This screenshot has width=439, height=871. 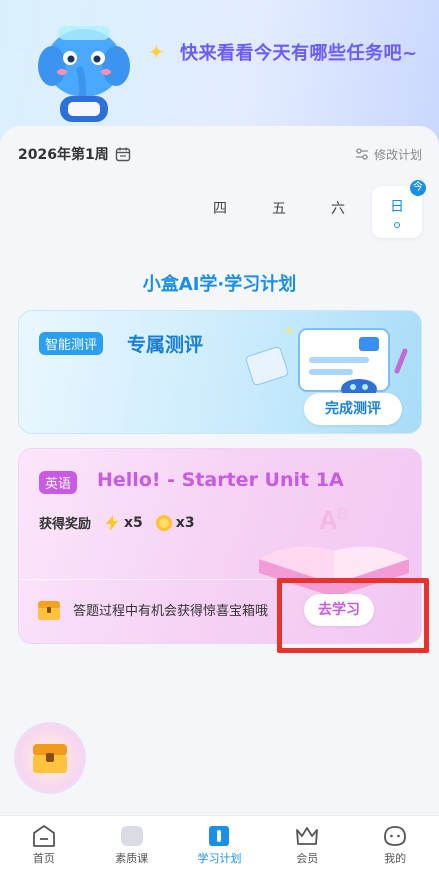 I want to click on study-plan-icon, so click(x=219, y=836).